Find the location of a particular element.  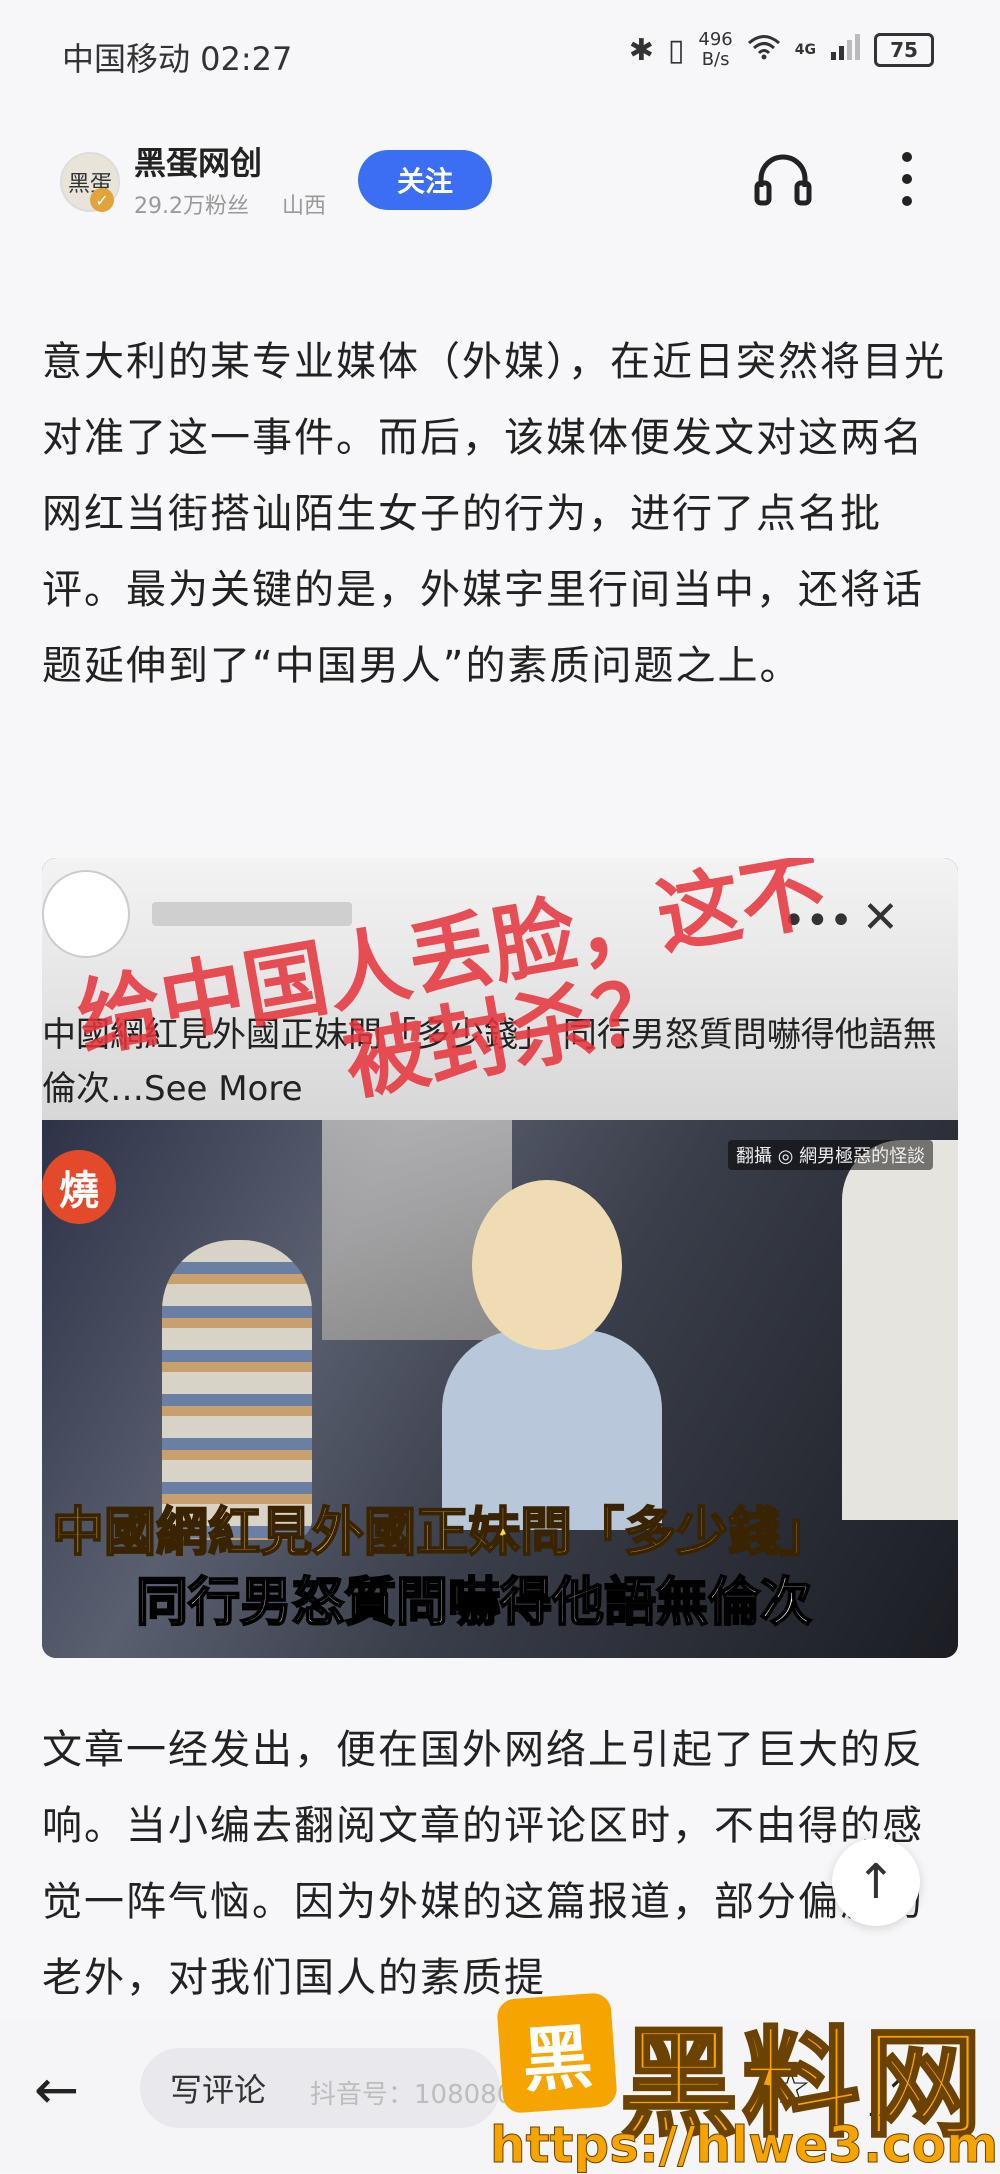

video-source-tag: 翻攝 ◎ 網男極惡的怪談 is located at coordinates (831, 1155).